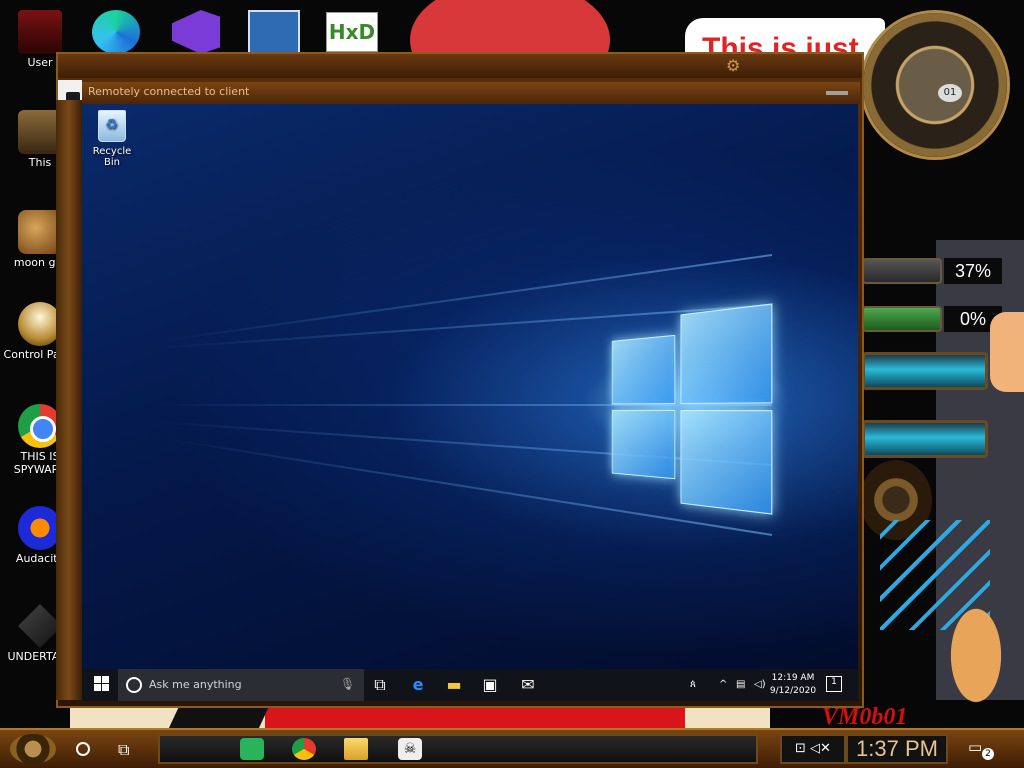 This screenshot has width=1024, height=768. I want to click on user-folder-icon, so click(40, 32).